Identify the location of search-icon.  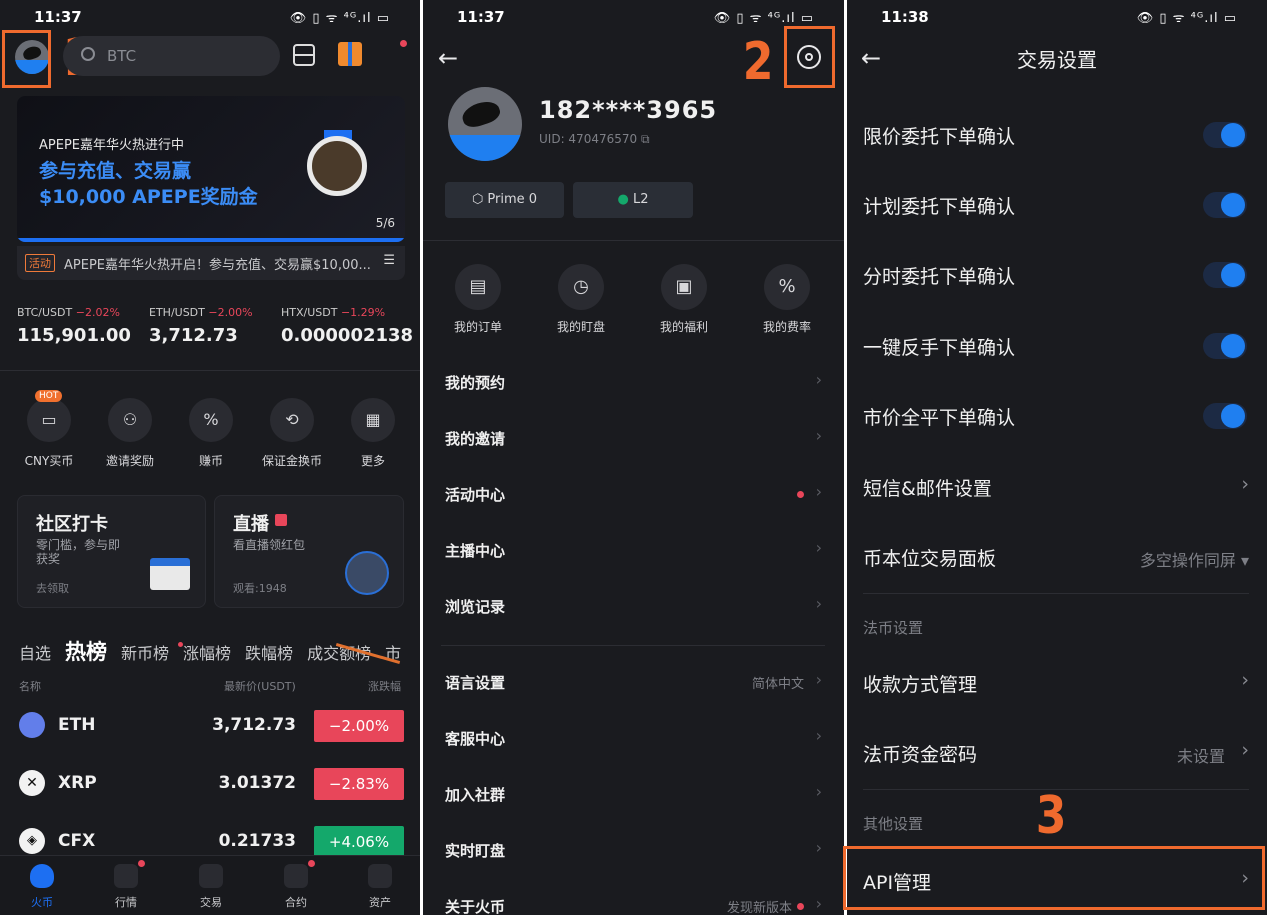
(88, 54).